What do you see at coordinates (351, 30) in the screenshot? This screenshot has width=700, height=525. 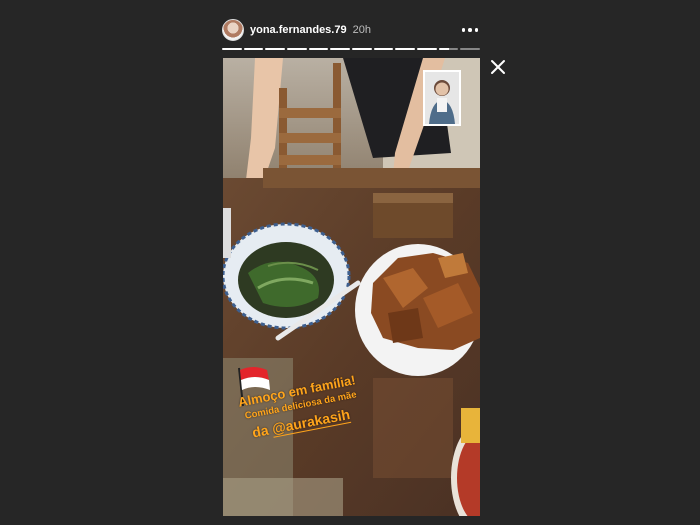 I see `story-header: yona.fernandes.79 20h` at bounding box center [351, 30].